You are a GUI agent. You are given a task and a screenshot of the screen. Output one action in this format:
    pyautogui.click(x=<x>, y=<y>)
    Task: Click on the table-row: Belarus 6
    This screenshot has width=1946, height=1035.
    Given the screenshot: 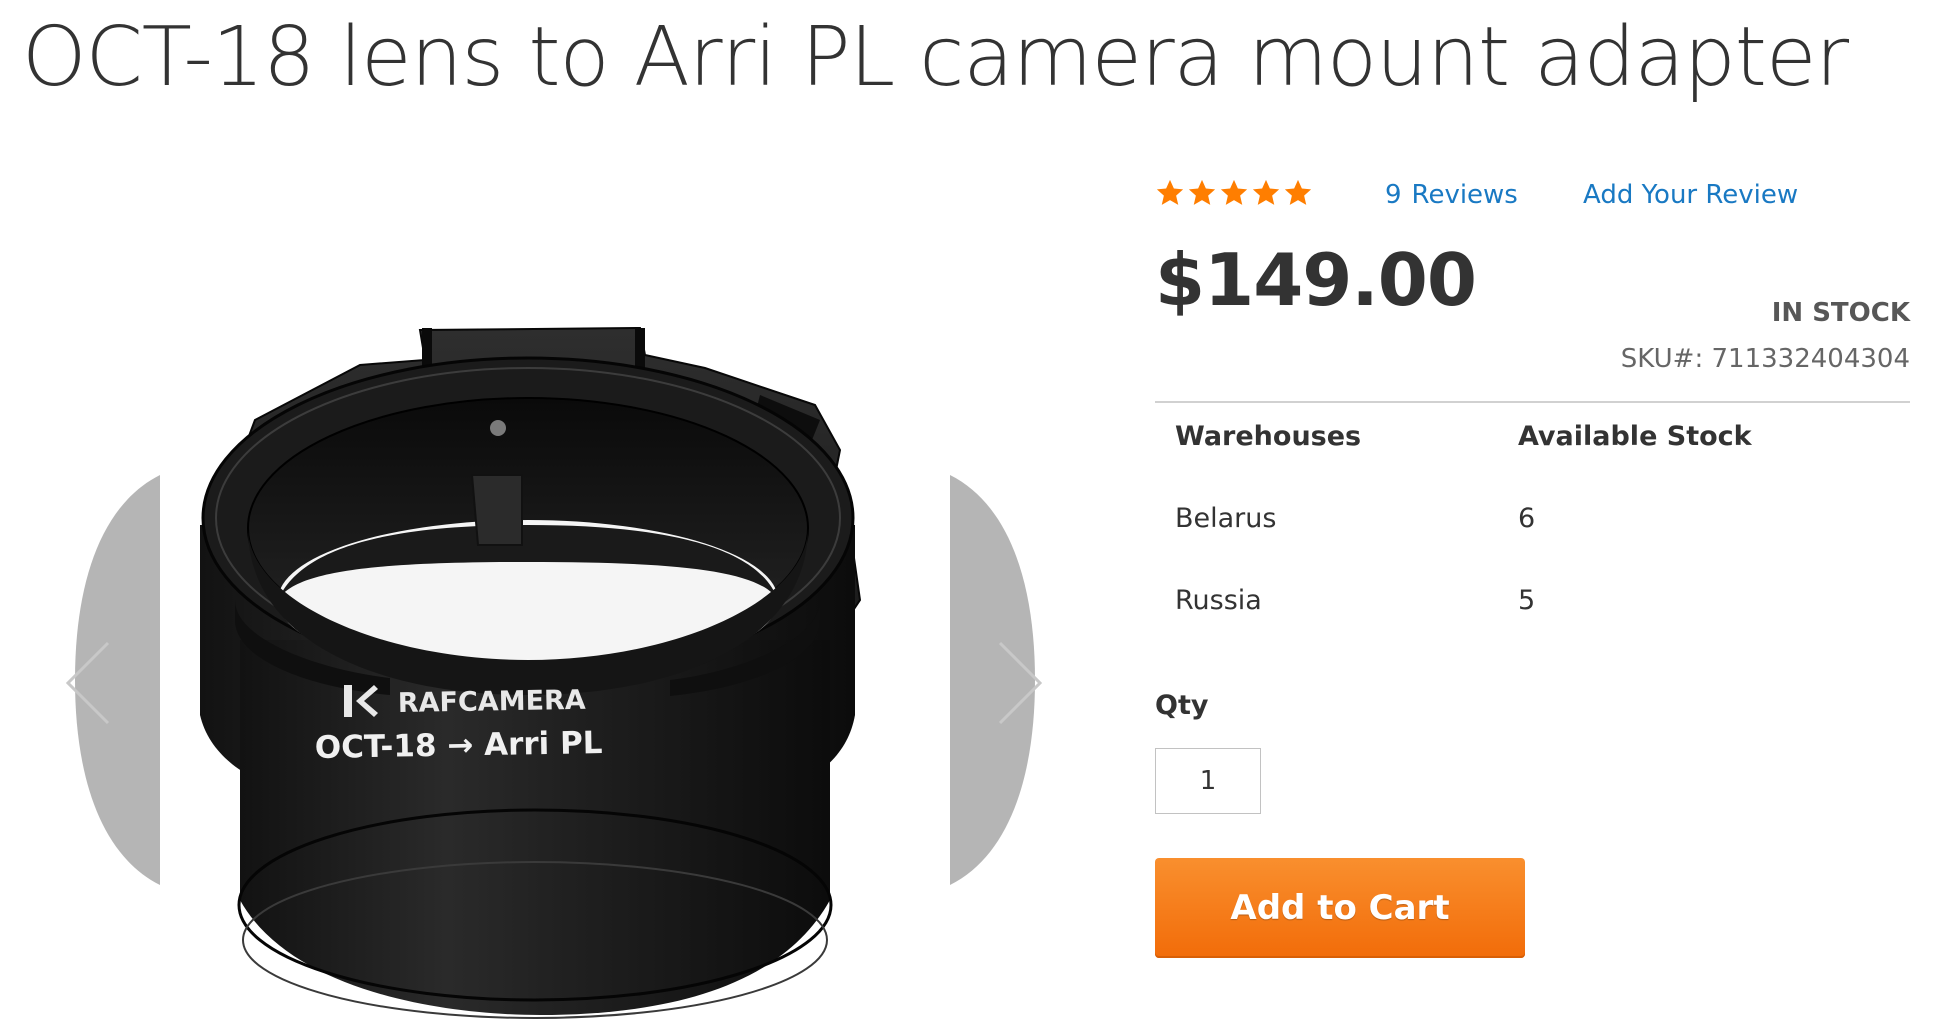 What is the action you would take?
    pyautogui.click(x=1532, y=518)
    